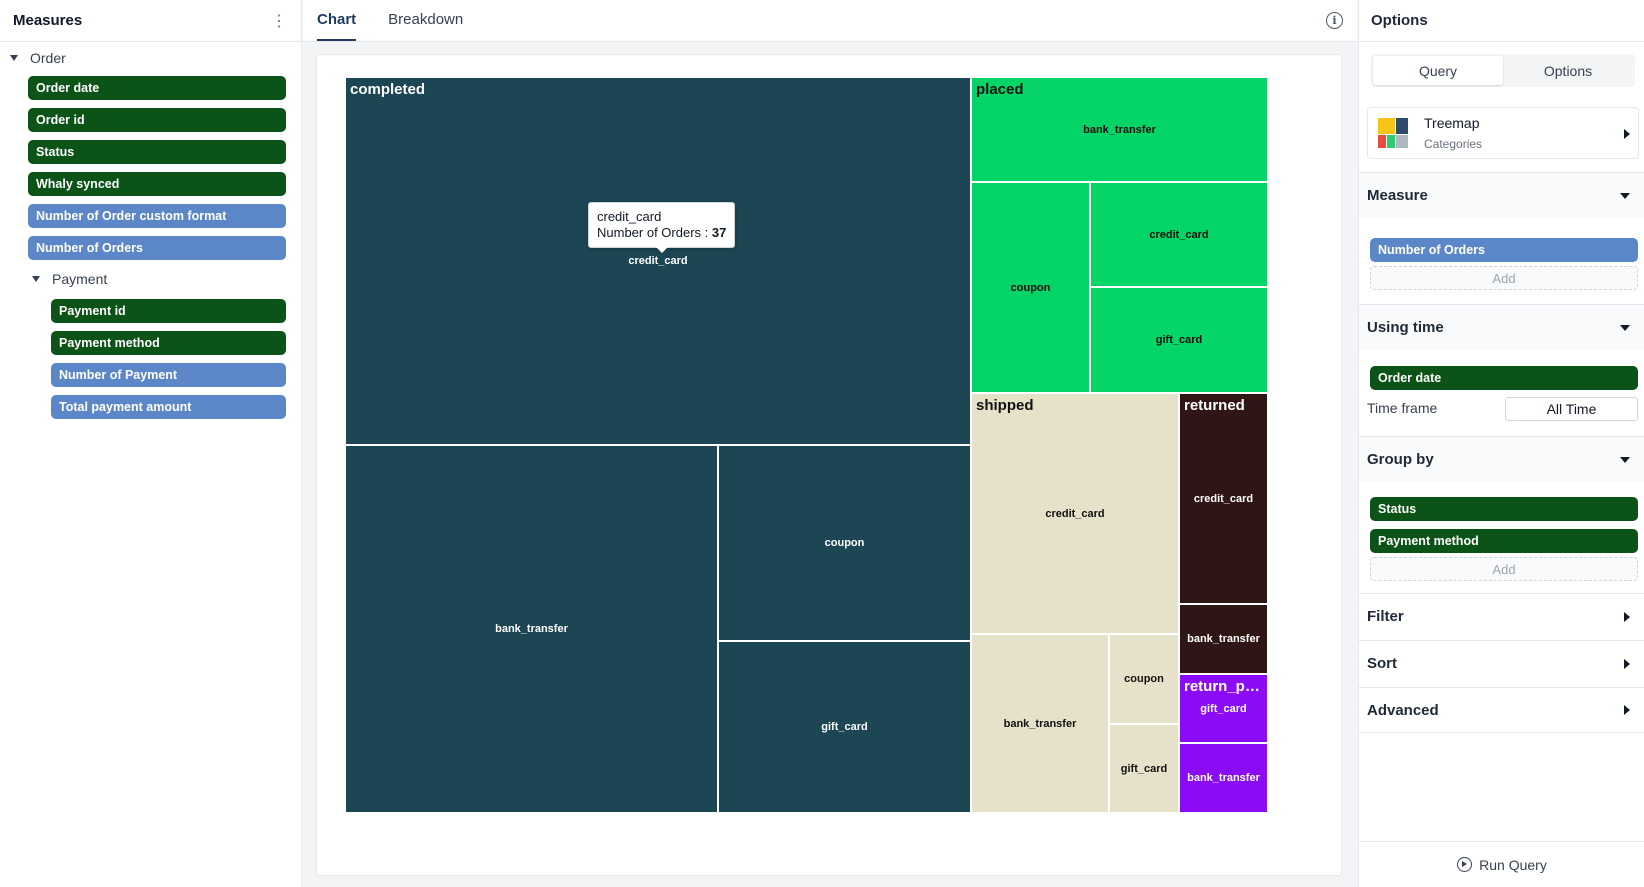 Image resolution: width=1644 pixels, height=887 pixels. Describe the element at coordinates (830, 21) in the screenshot. I see `chart-tabs: Chart Breakdown i` at that location.